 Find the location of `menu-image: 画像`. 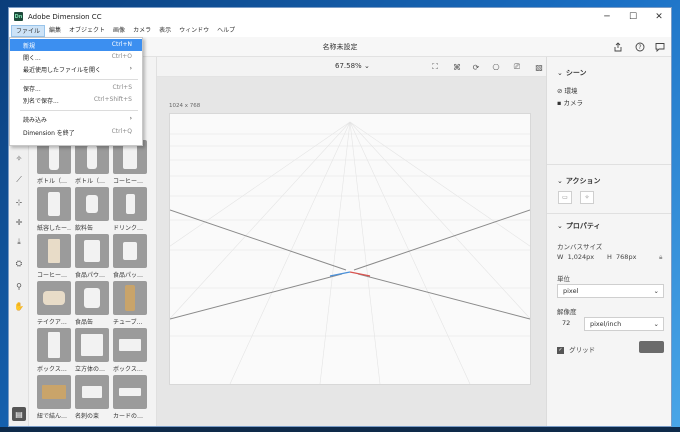

menu-image: 画像 is located at coordinates (119, 31).